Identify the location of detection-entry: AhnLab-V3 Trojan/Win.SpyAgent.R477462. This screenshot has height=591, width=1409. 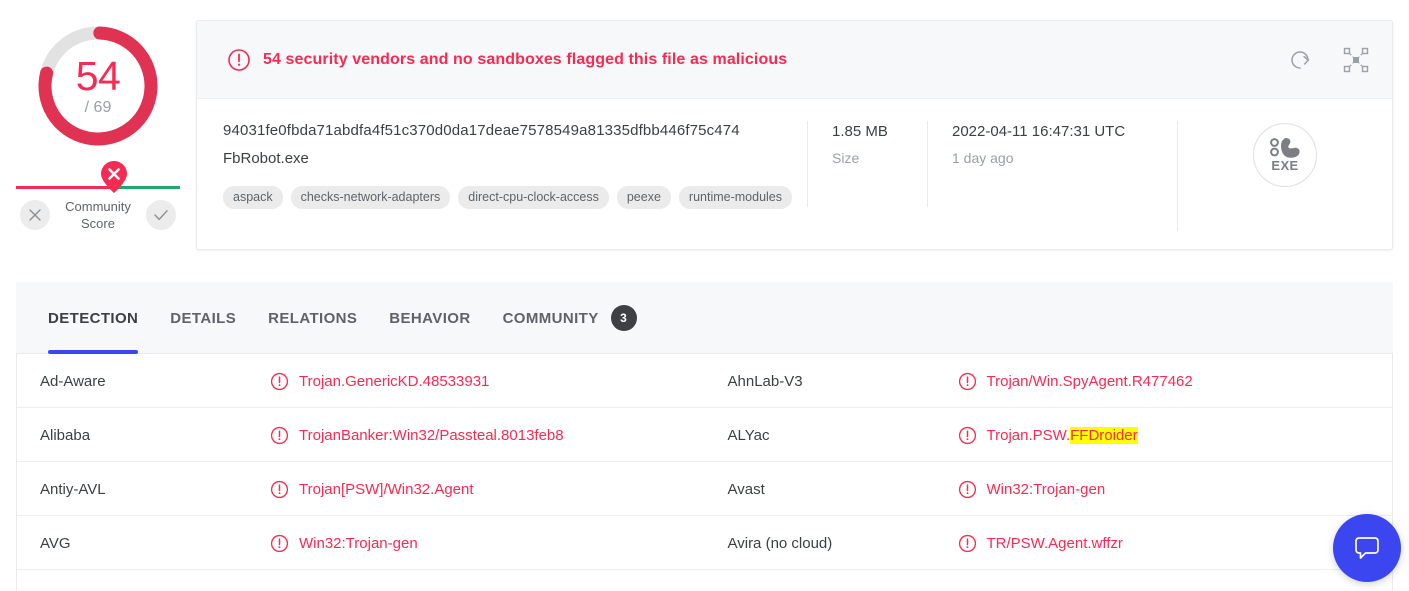
(1049, 381).